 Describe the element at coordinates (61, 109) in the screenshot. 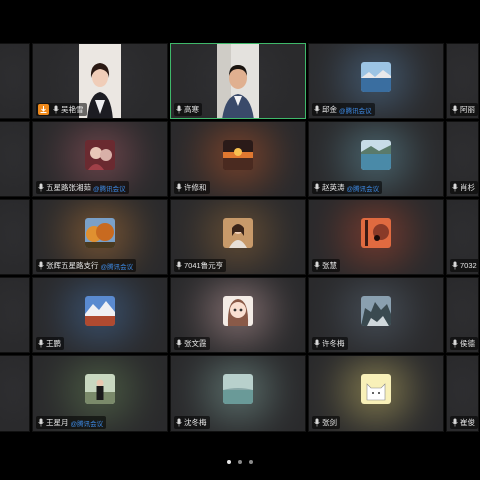

I see `participant-nameplate: 吴艳雪` at that location.